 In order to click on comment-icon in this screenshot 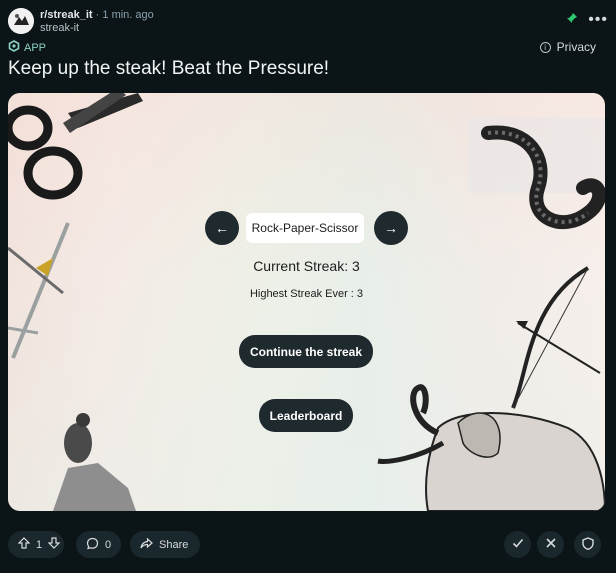, I will do `click(92, 545)`.